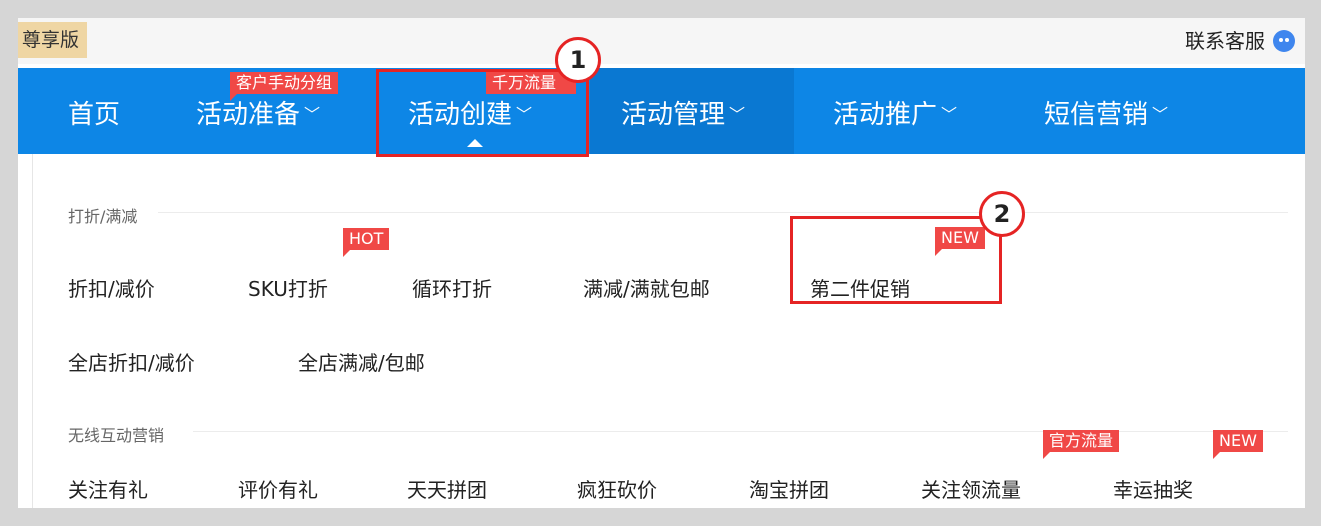 The height and width of the screenshot is (526, 1321). I want to click on menu-link-store-full-reduction: 全店满减/包邮, so click(361, 361).